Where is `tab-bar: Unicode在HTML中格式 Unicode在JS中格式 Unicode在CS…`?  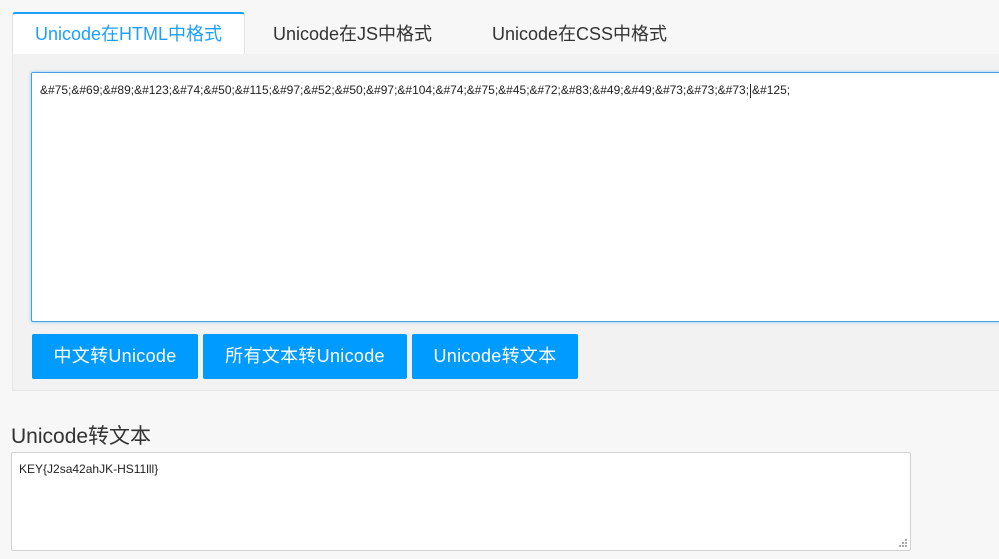
tab-bar: Unicode在HTML中格式 Unicode在JS中格式 Unicode在CS… is located at coordinates (505, 33).